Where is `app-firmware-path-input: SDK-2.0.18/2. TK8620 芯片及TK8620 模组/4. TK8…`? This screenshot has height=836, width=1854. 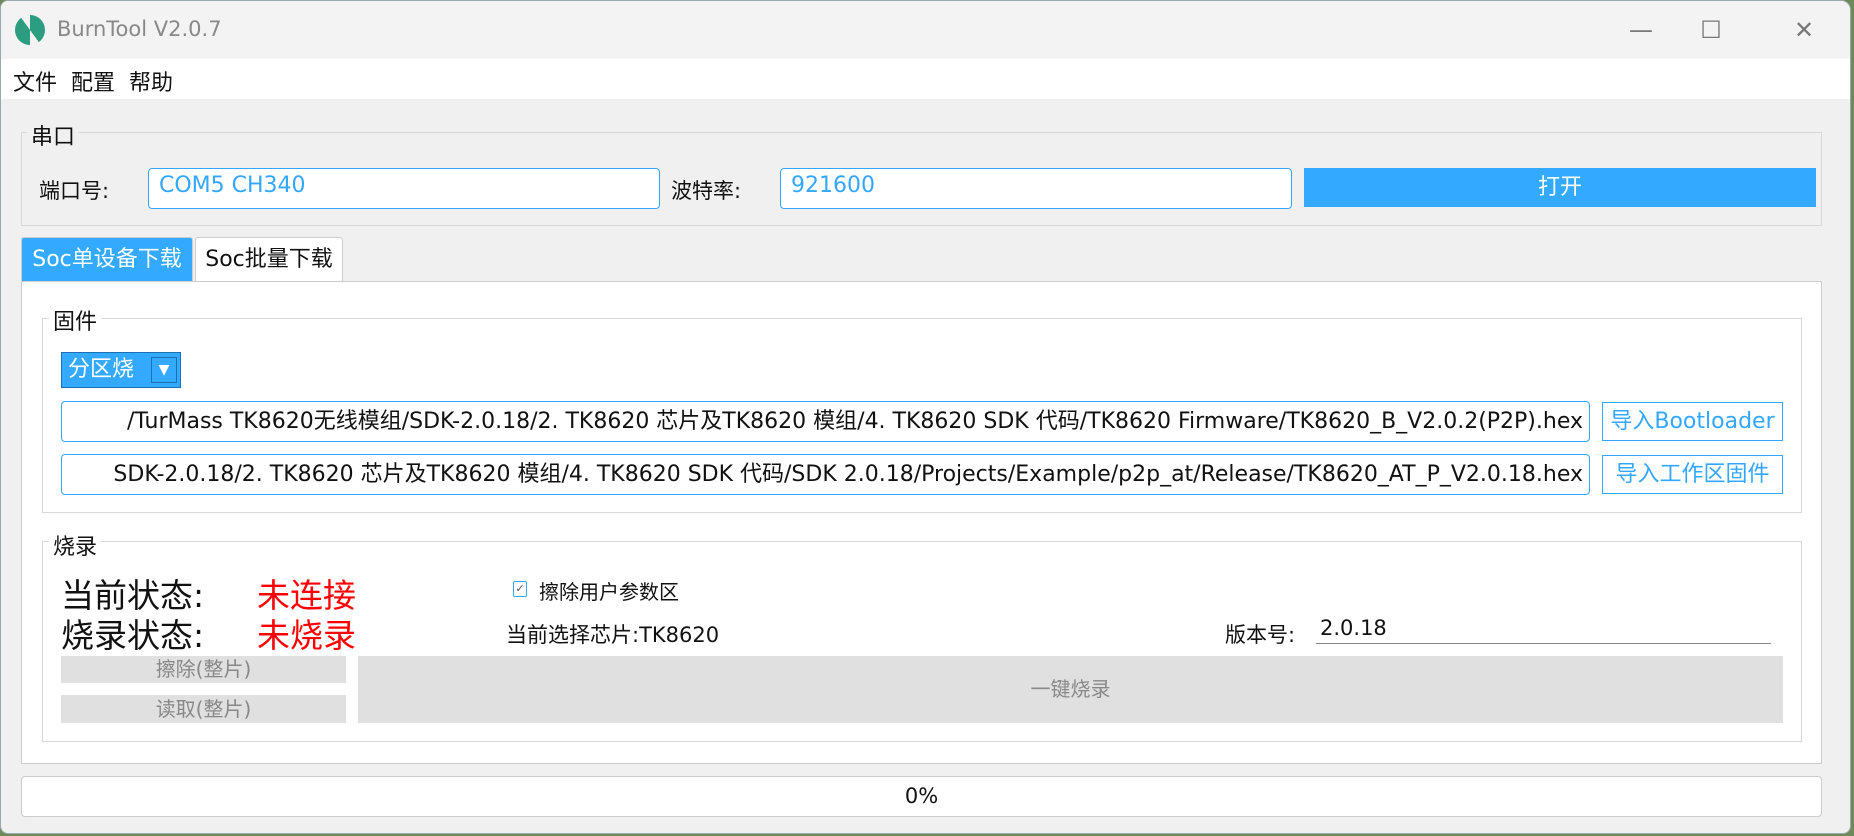
app-firmware-path-input: SDK-2.0.18/2. TK8620 芯片及TK8620 模组/4. TK8… is located at coordinates (825, 474).